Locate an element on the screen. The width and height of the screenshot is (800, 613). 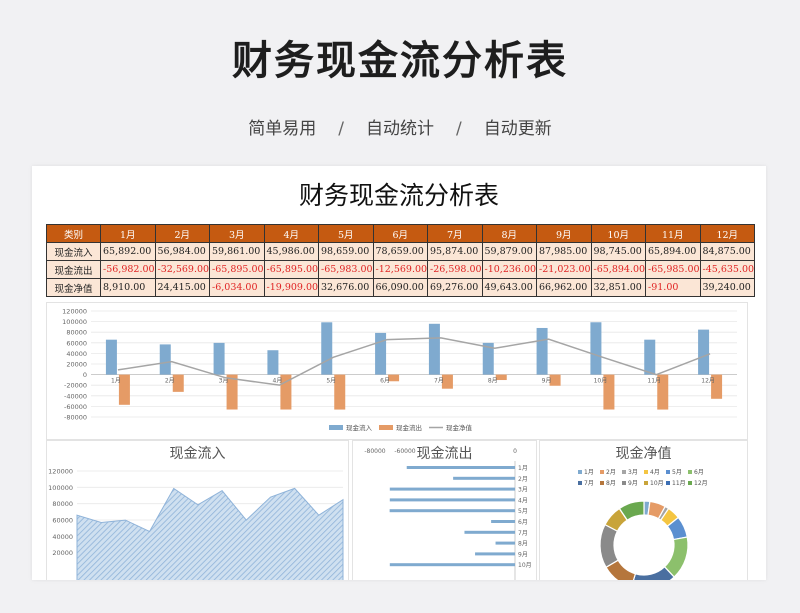
donut-slice is located at coordinates (609, 546).